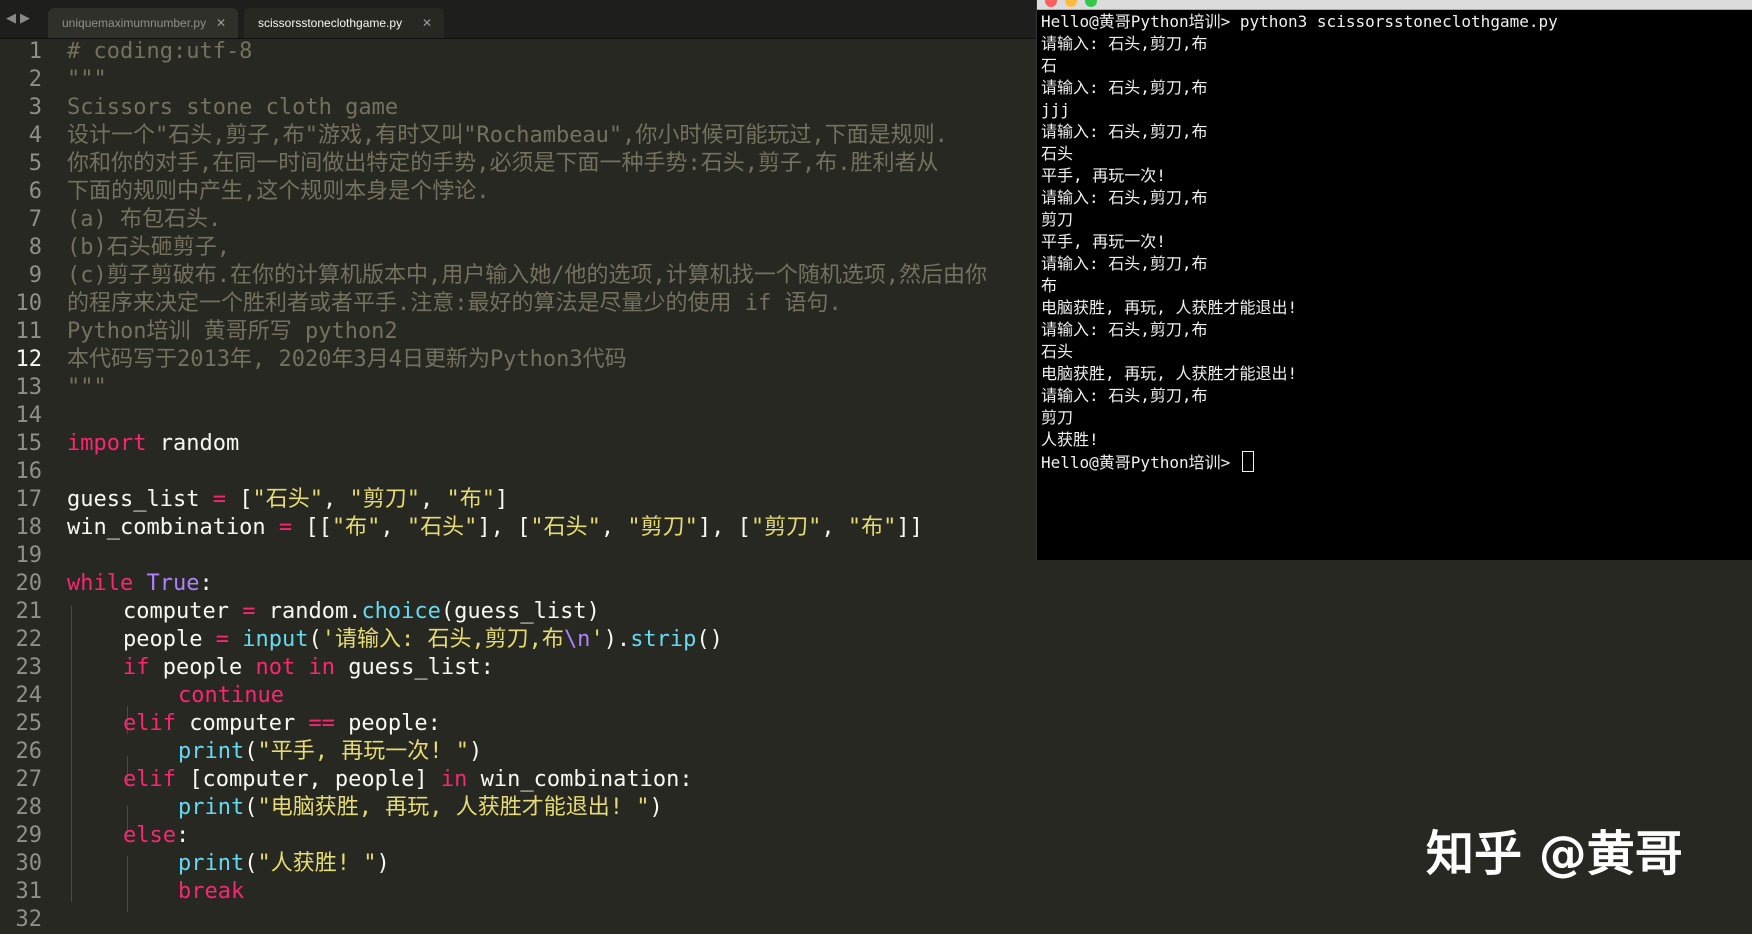  I want to click on code-line-3: Scissors stone cloth game, so click(233, 107).